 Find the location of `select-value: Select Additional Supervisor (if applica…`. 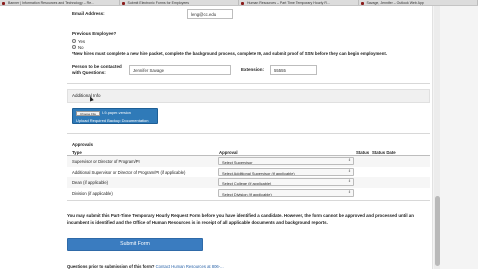

select-value: Select Additional Supervisor (if applica… is located at coordinates (258, 173).